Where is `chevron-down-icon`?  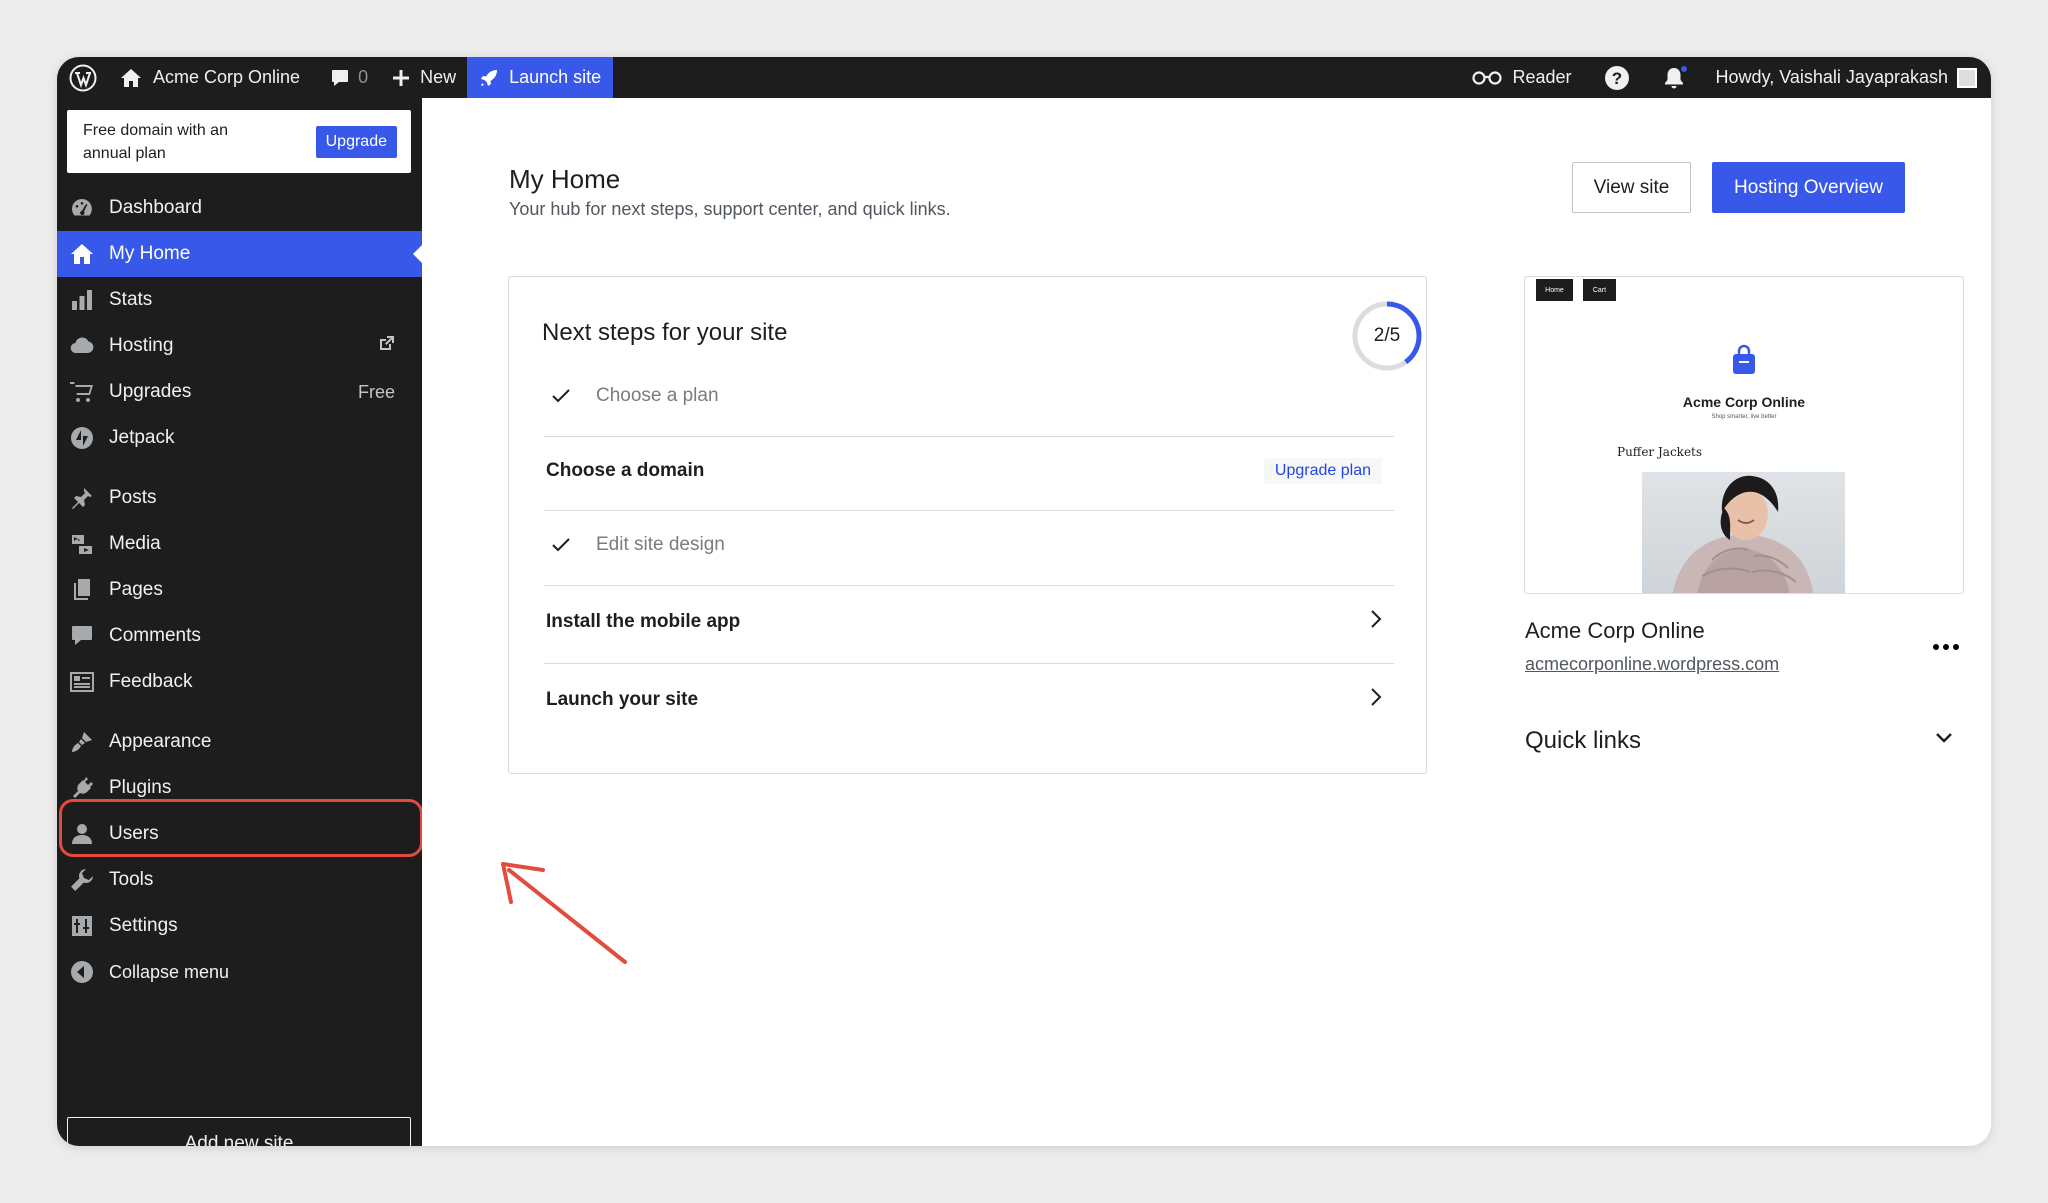 chevron-down-icon is located at coordinates (1944, 738).